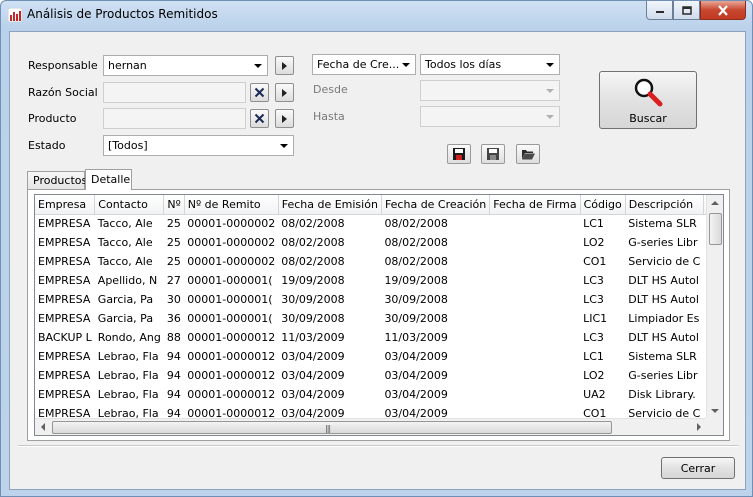 The width and height of the screenshot is (753, 497). I want to click on maximize-button, so click(686, 10).